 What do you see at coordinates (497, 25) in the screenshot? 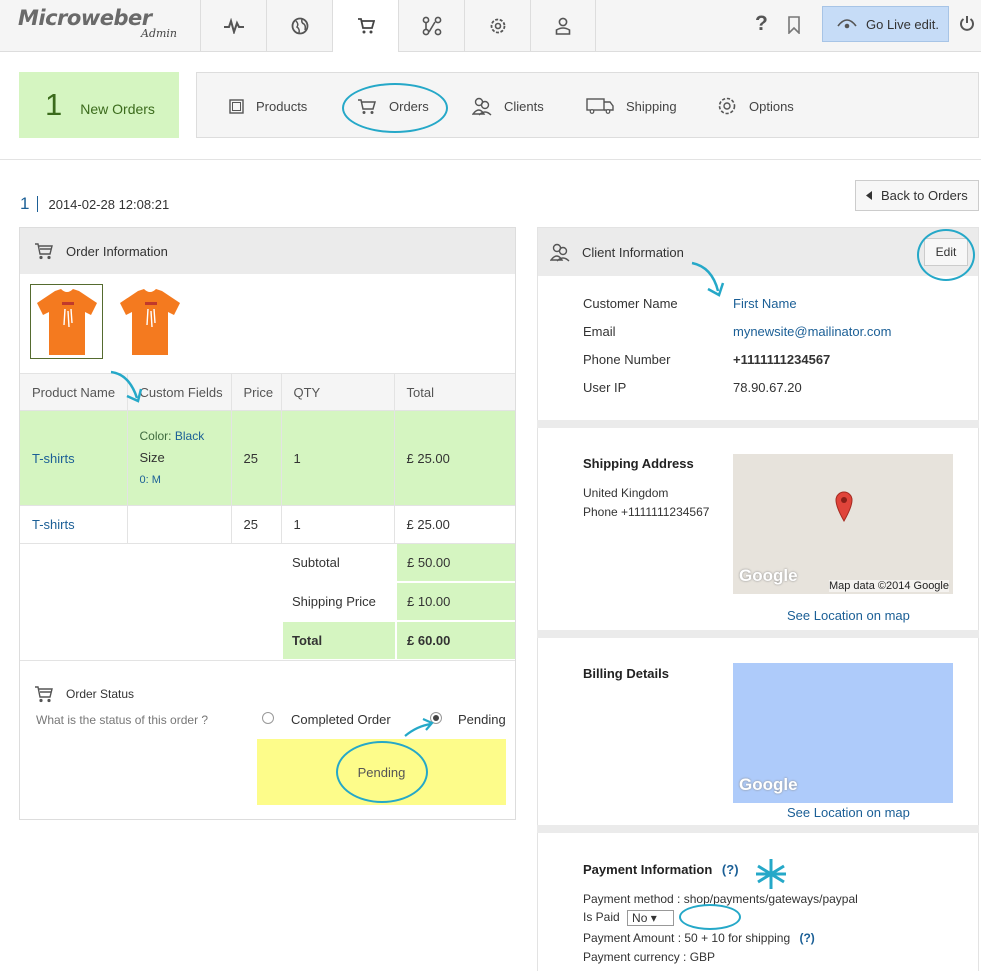
I see `top-nav-settings` at bounding box center [497, 25].